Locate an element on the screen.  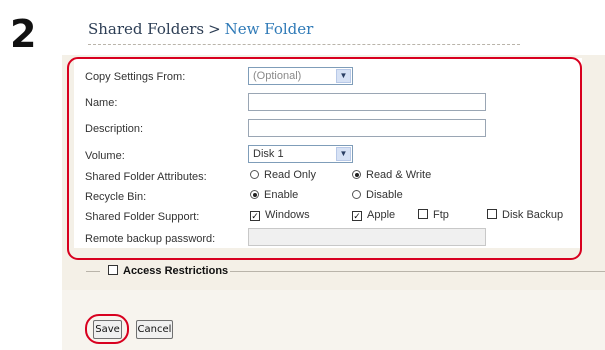
title-divider is located at coordinates (304, 44).